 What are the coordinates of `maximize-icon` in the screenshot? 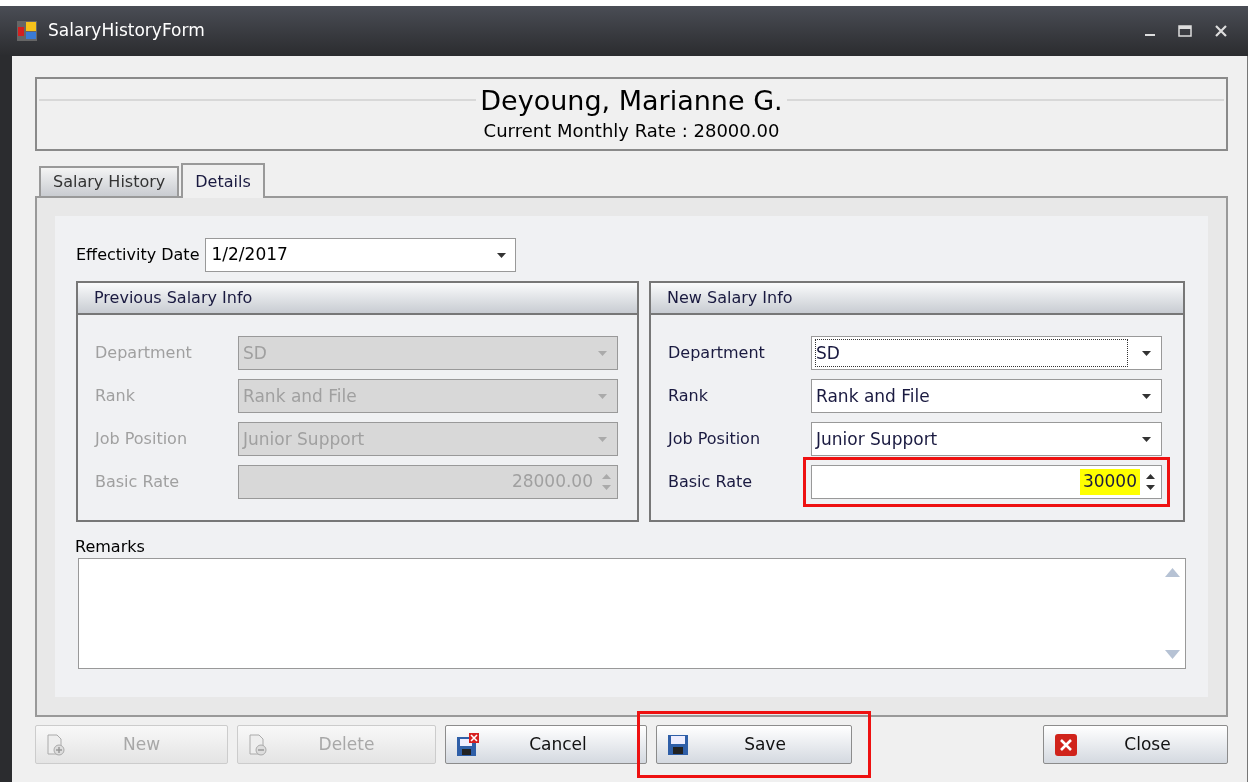 It's located at (1185, 31).